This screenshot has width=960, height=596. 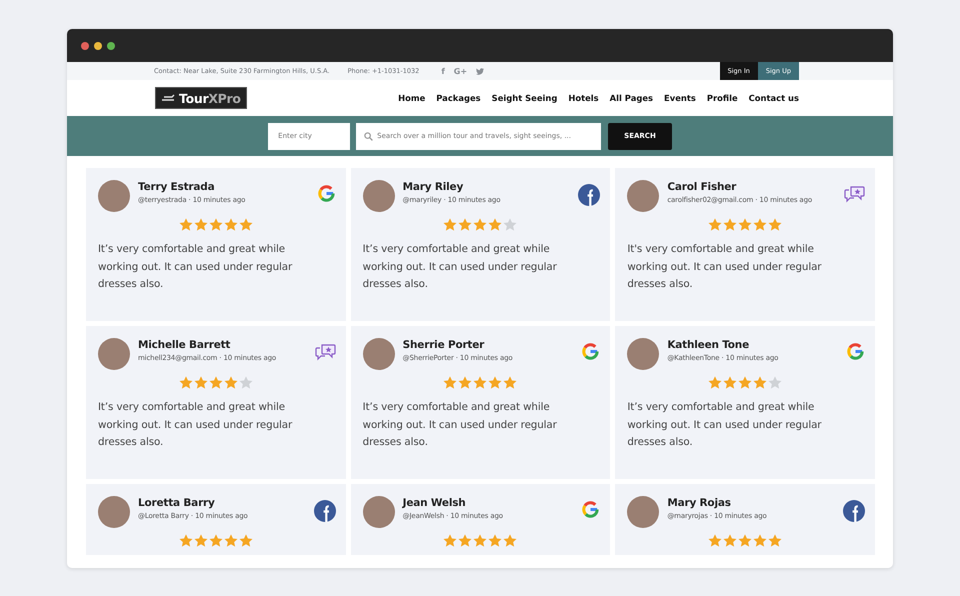 What do you see at coordinates (680, 98) in the screenshot?
I see `nav-link: Events` at bounding box center [680, 98].